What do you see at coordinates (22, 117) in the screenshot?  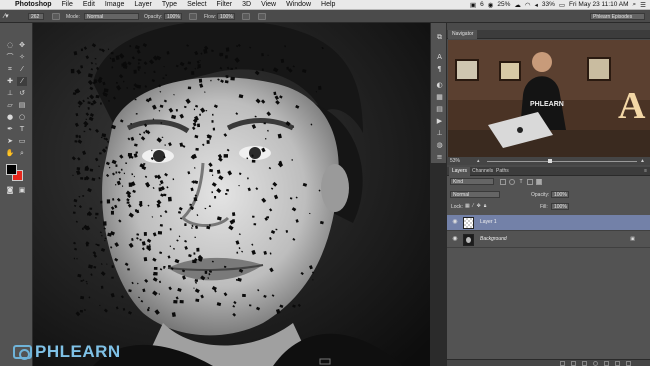 I see `dodge-icon: ○` at bounding box center [22, 117].